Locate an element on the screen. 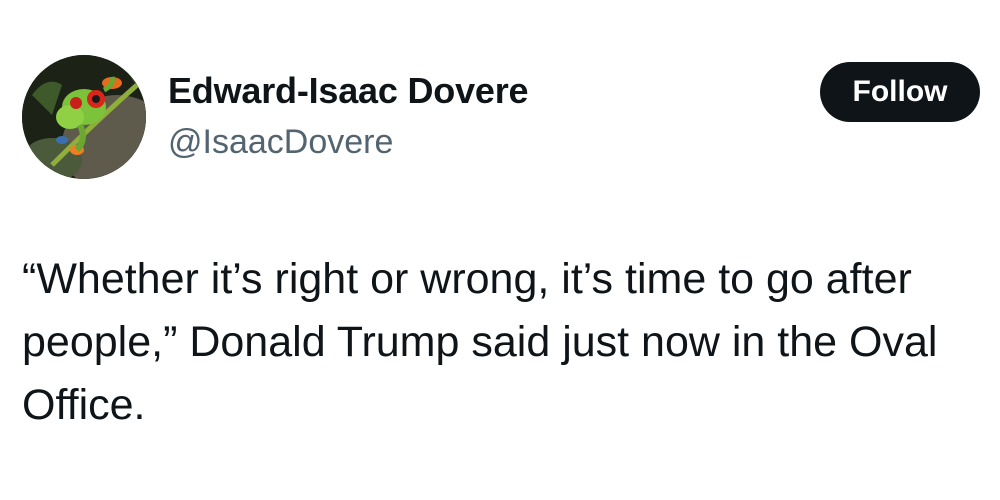 Image resolution: width=1000 pixels, height=500 pixels. author-handle: @IsaacDovere is located at coordinates (280, 142).